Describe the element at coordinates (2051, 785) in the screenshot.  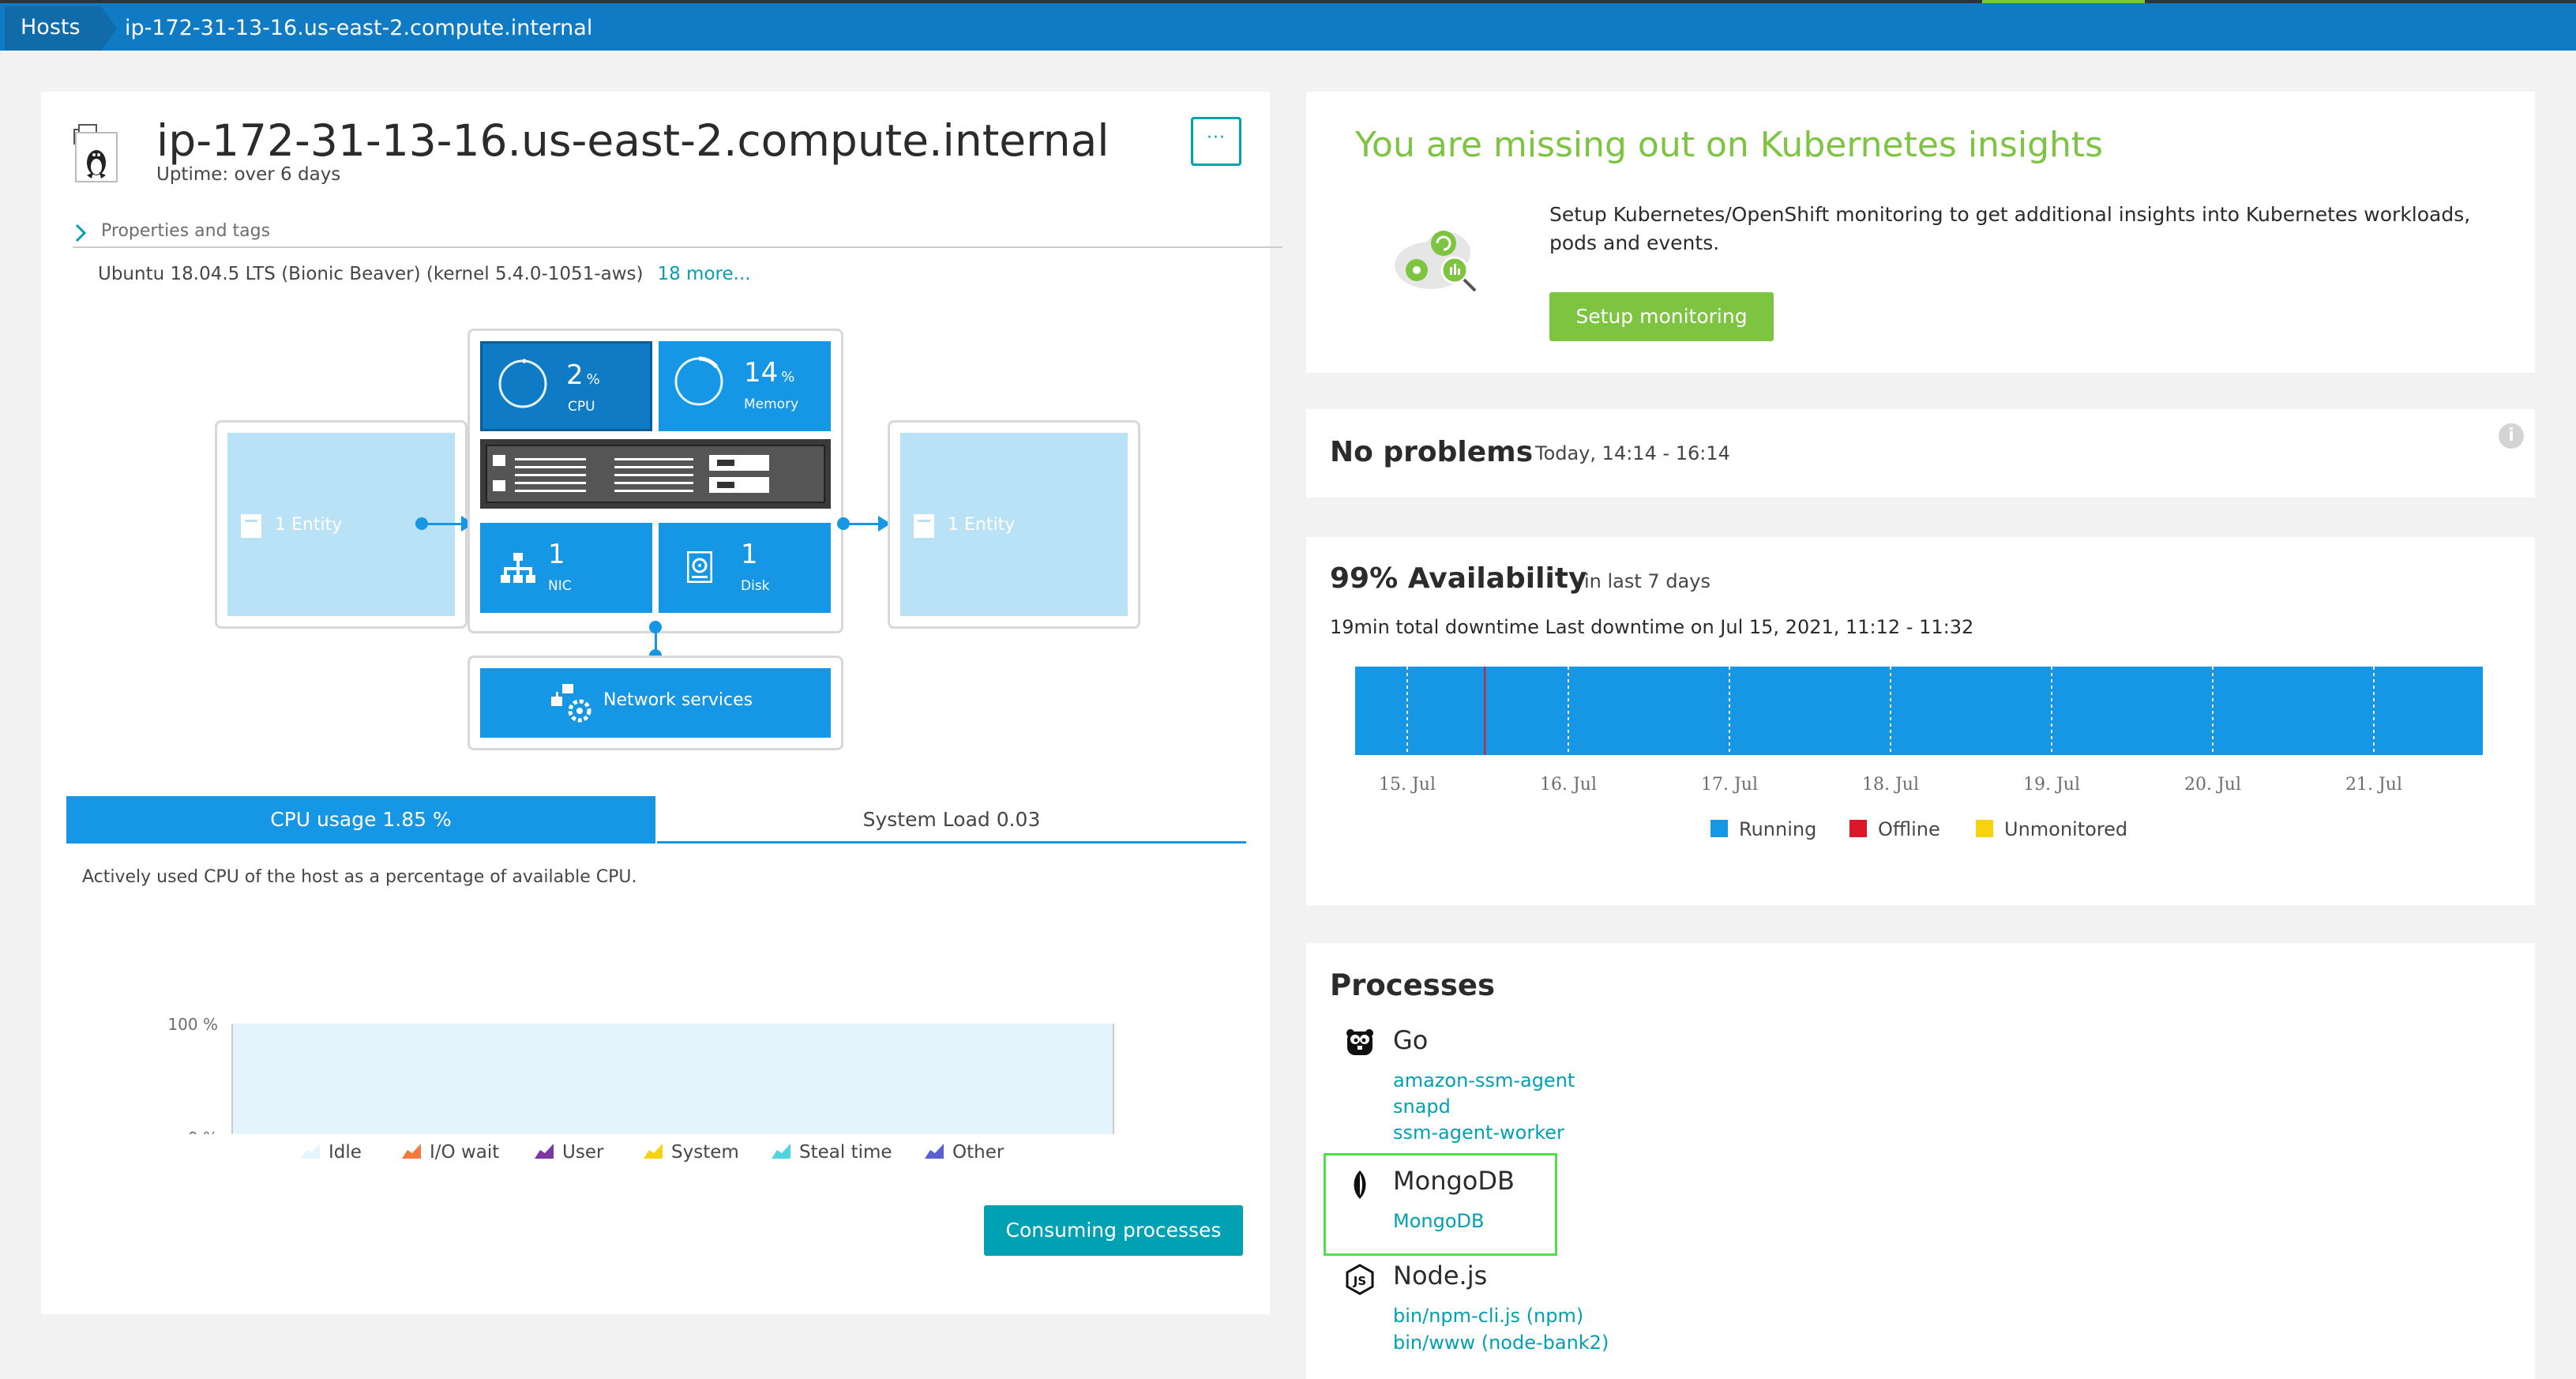
I see `day-label: 19. Jul` at that location.